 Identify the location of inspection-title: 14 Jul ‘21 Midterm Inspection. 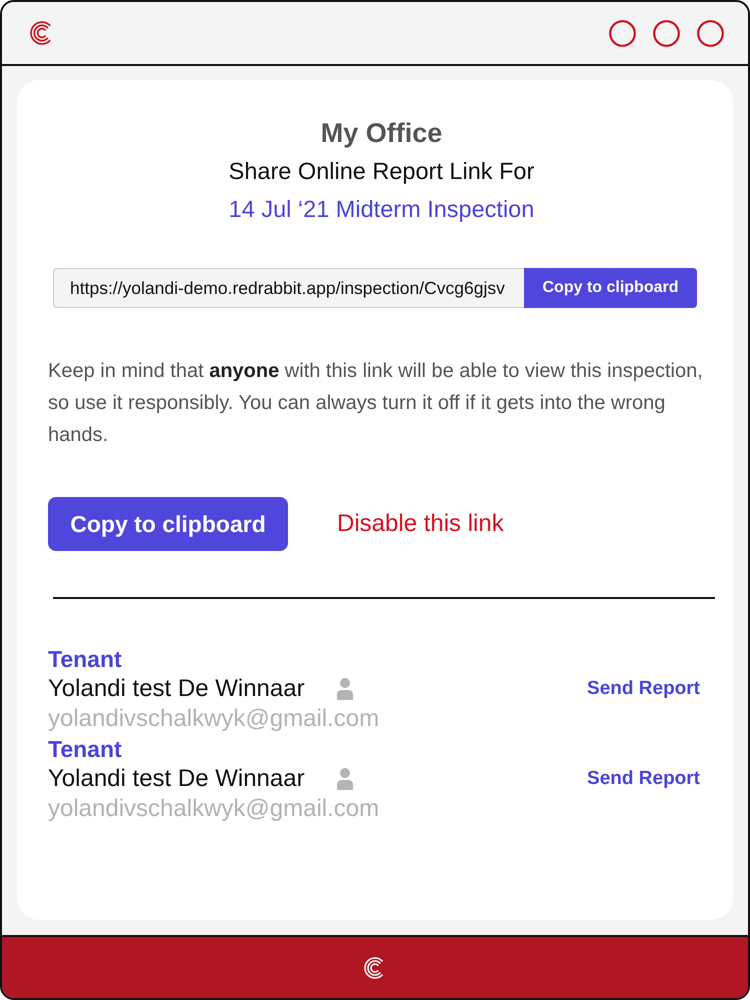
(382, 209).